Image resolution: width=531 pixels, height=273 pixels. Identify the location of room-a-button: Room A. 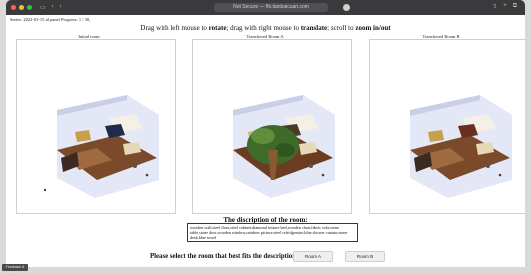
(313, 256).